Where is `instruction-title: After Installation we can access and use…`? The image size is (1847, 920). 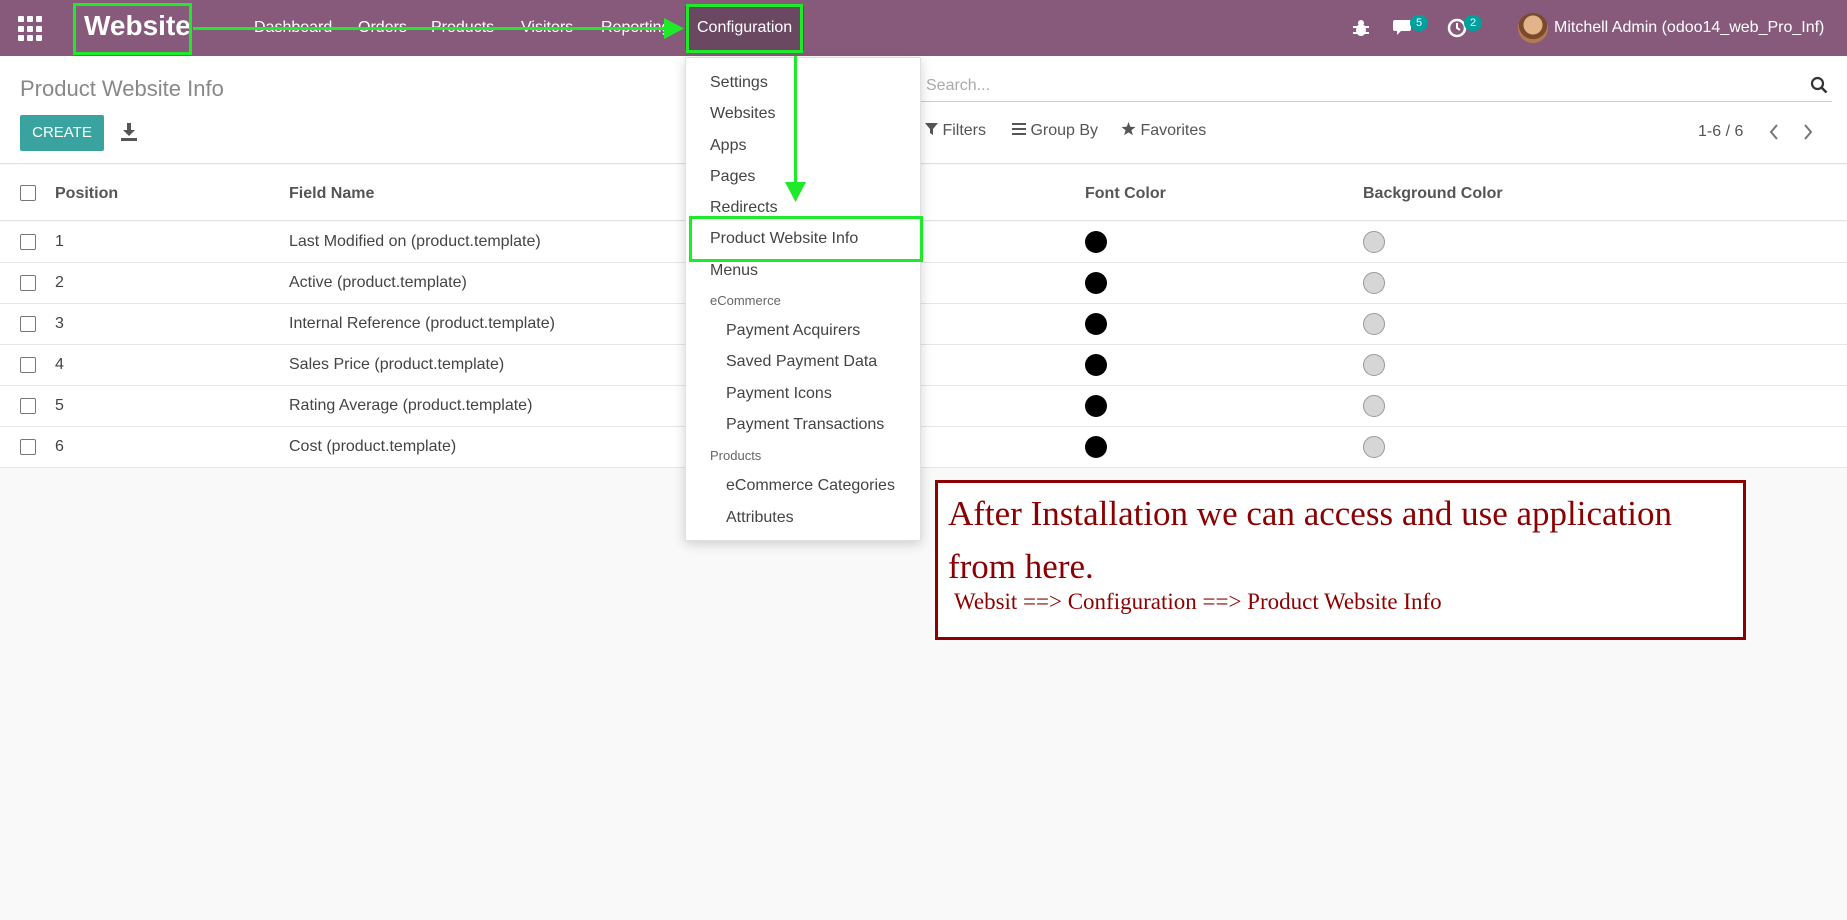 instruction-title: After Installation we can access and use… is located at coordinates (1310, 540).